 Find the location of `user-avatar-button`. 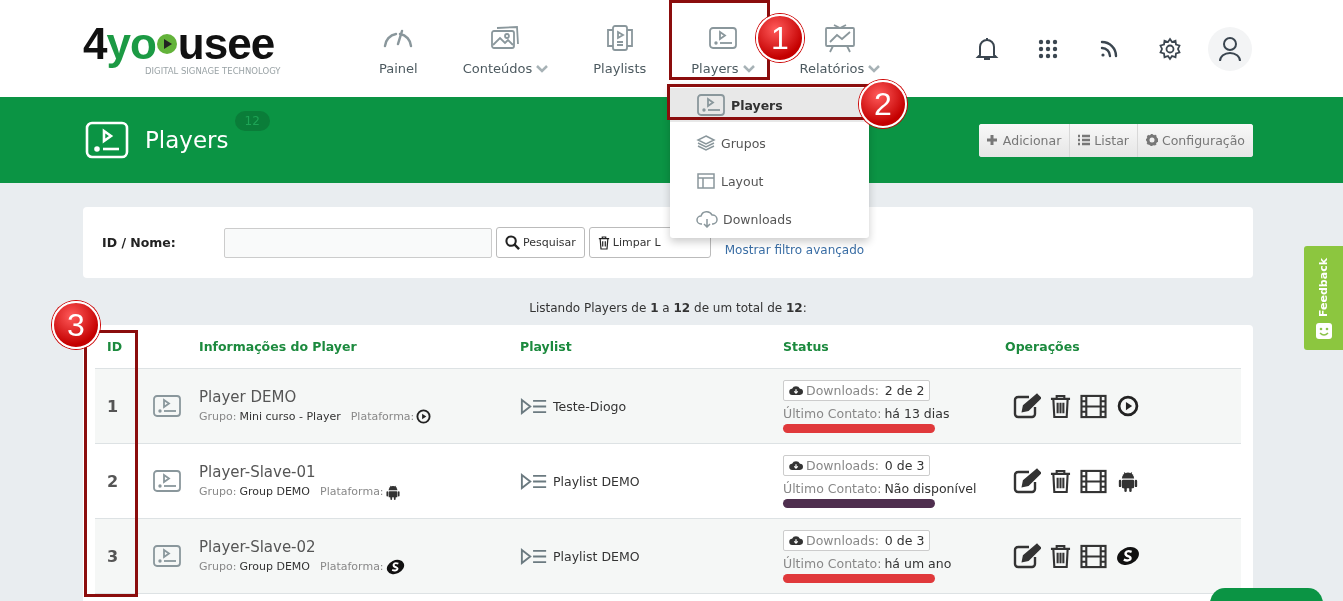

user-avatar-button is located at coordinates (1230, 48).